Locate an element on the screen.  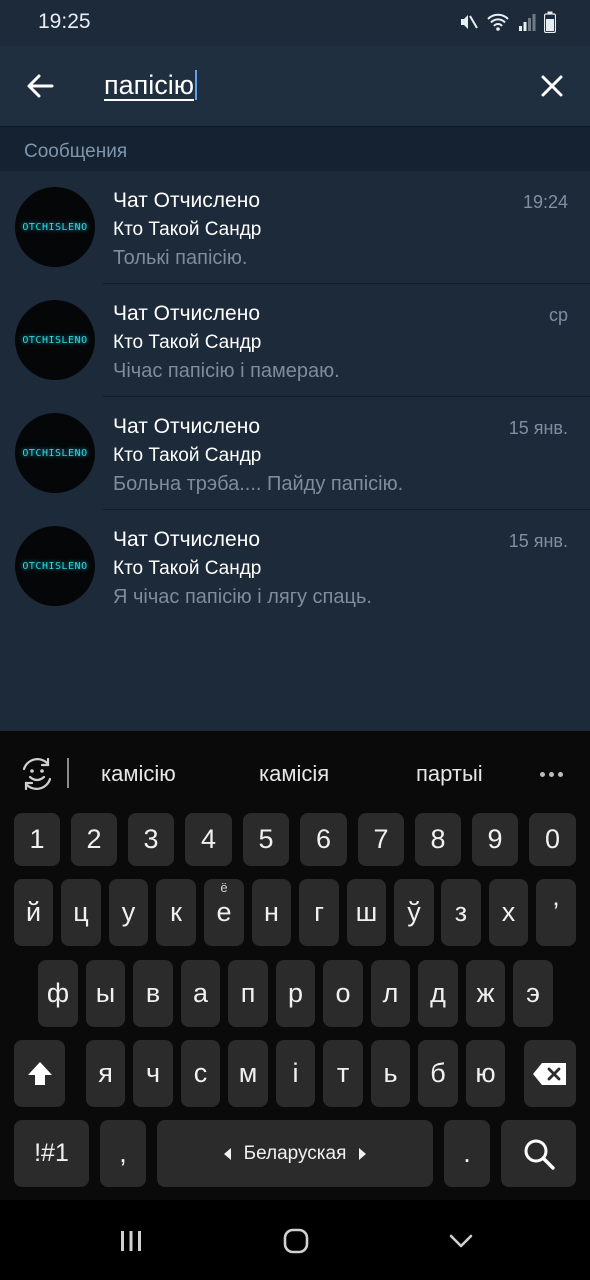
key-label: е is located at coordinates (224, 912).